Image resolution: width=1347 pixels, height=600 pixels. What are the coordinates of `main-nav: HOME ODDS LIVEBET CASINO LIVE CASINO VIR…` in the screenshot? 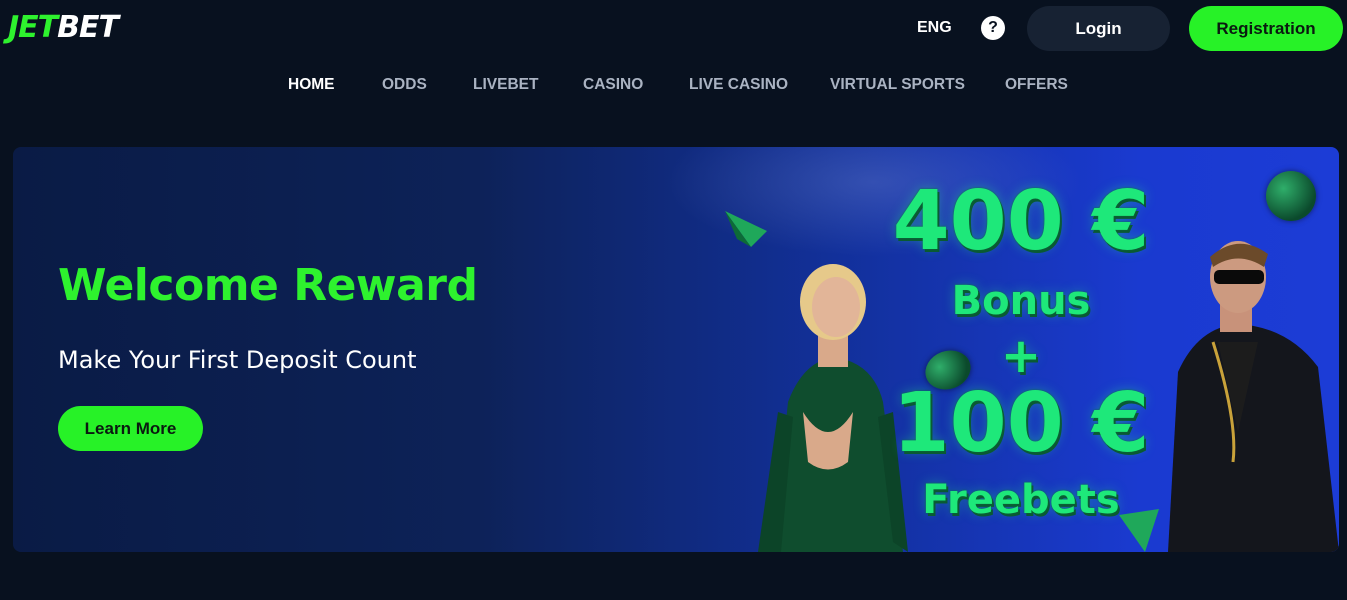 It's located at (673, 86).